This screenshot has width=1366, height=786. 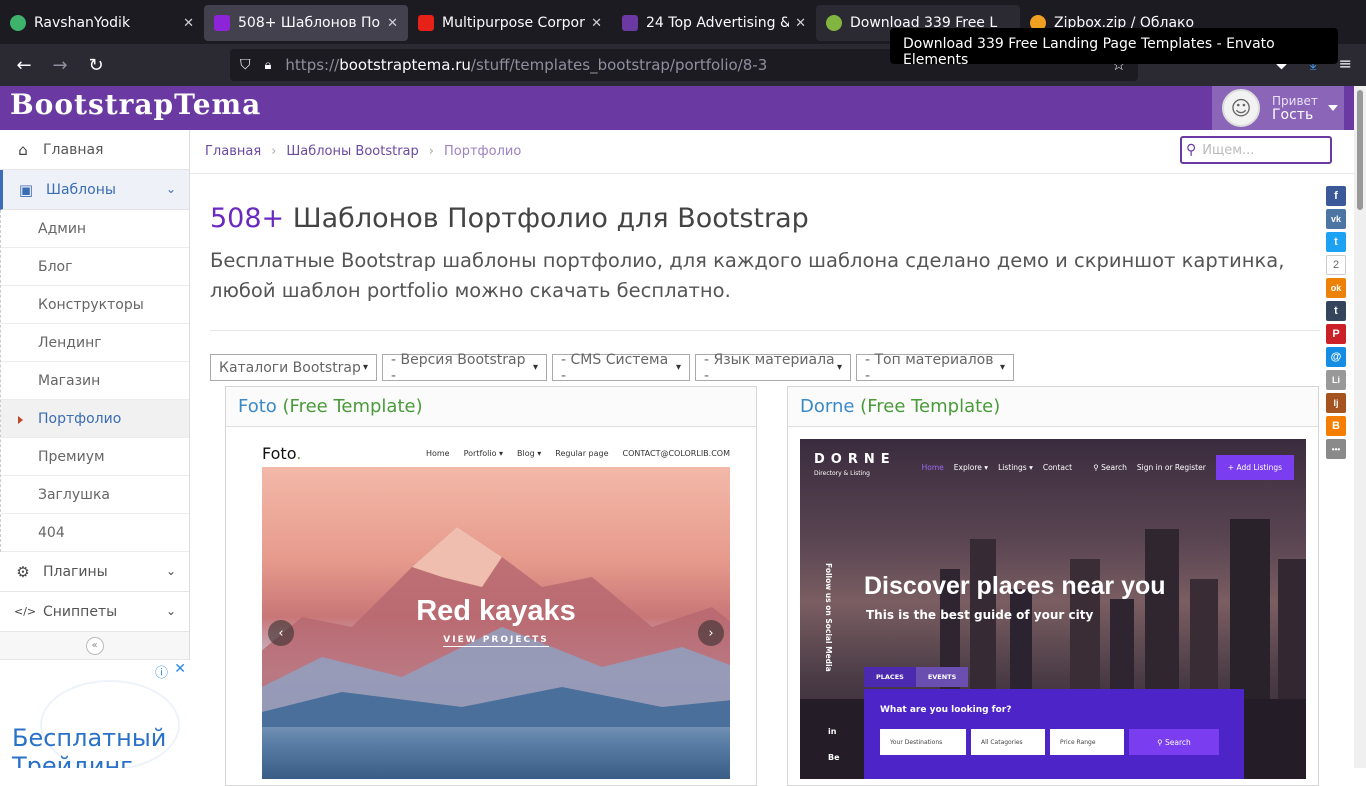 I want to click on sidebar-subitem-landing: Лендинг, so click(x=95, y=343).